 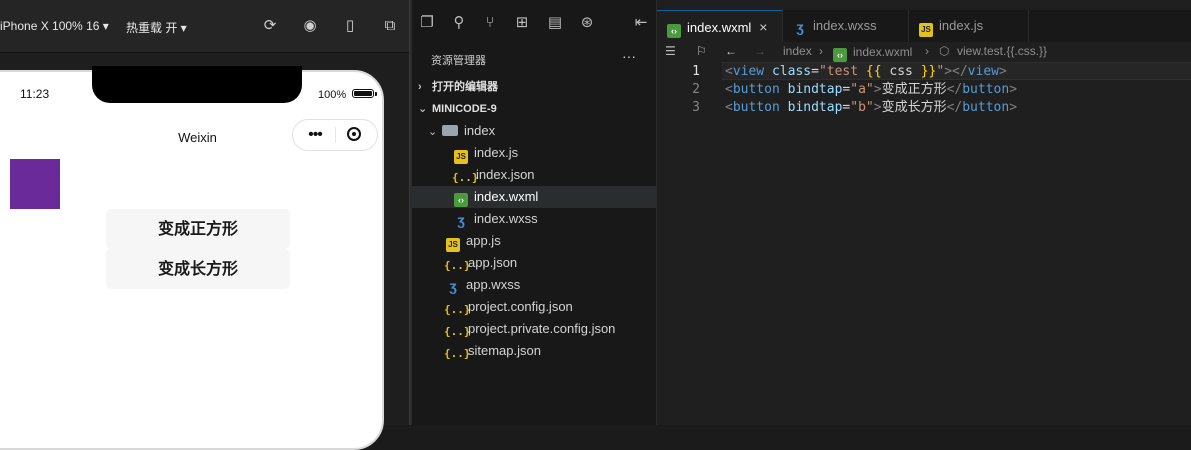 I want to click on breadcrumb-symbol: view.test.{{.css.}}, so click(x=1002, y=51).